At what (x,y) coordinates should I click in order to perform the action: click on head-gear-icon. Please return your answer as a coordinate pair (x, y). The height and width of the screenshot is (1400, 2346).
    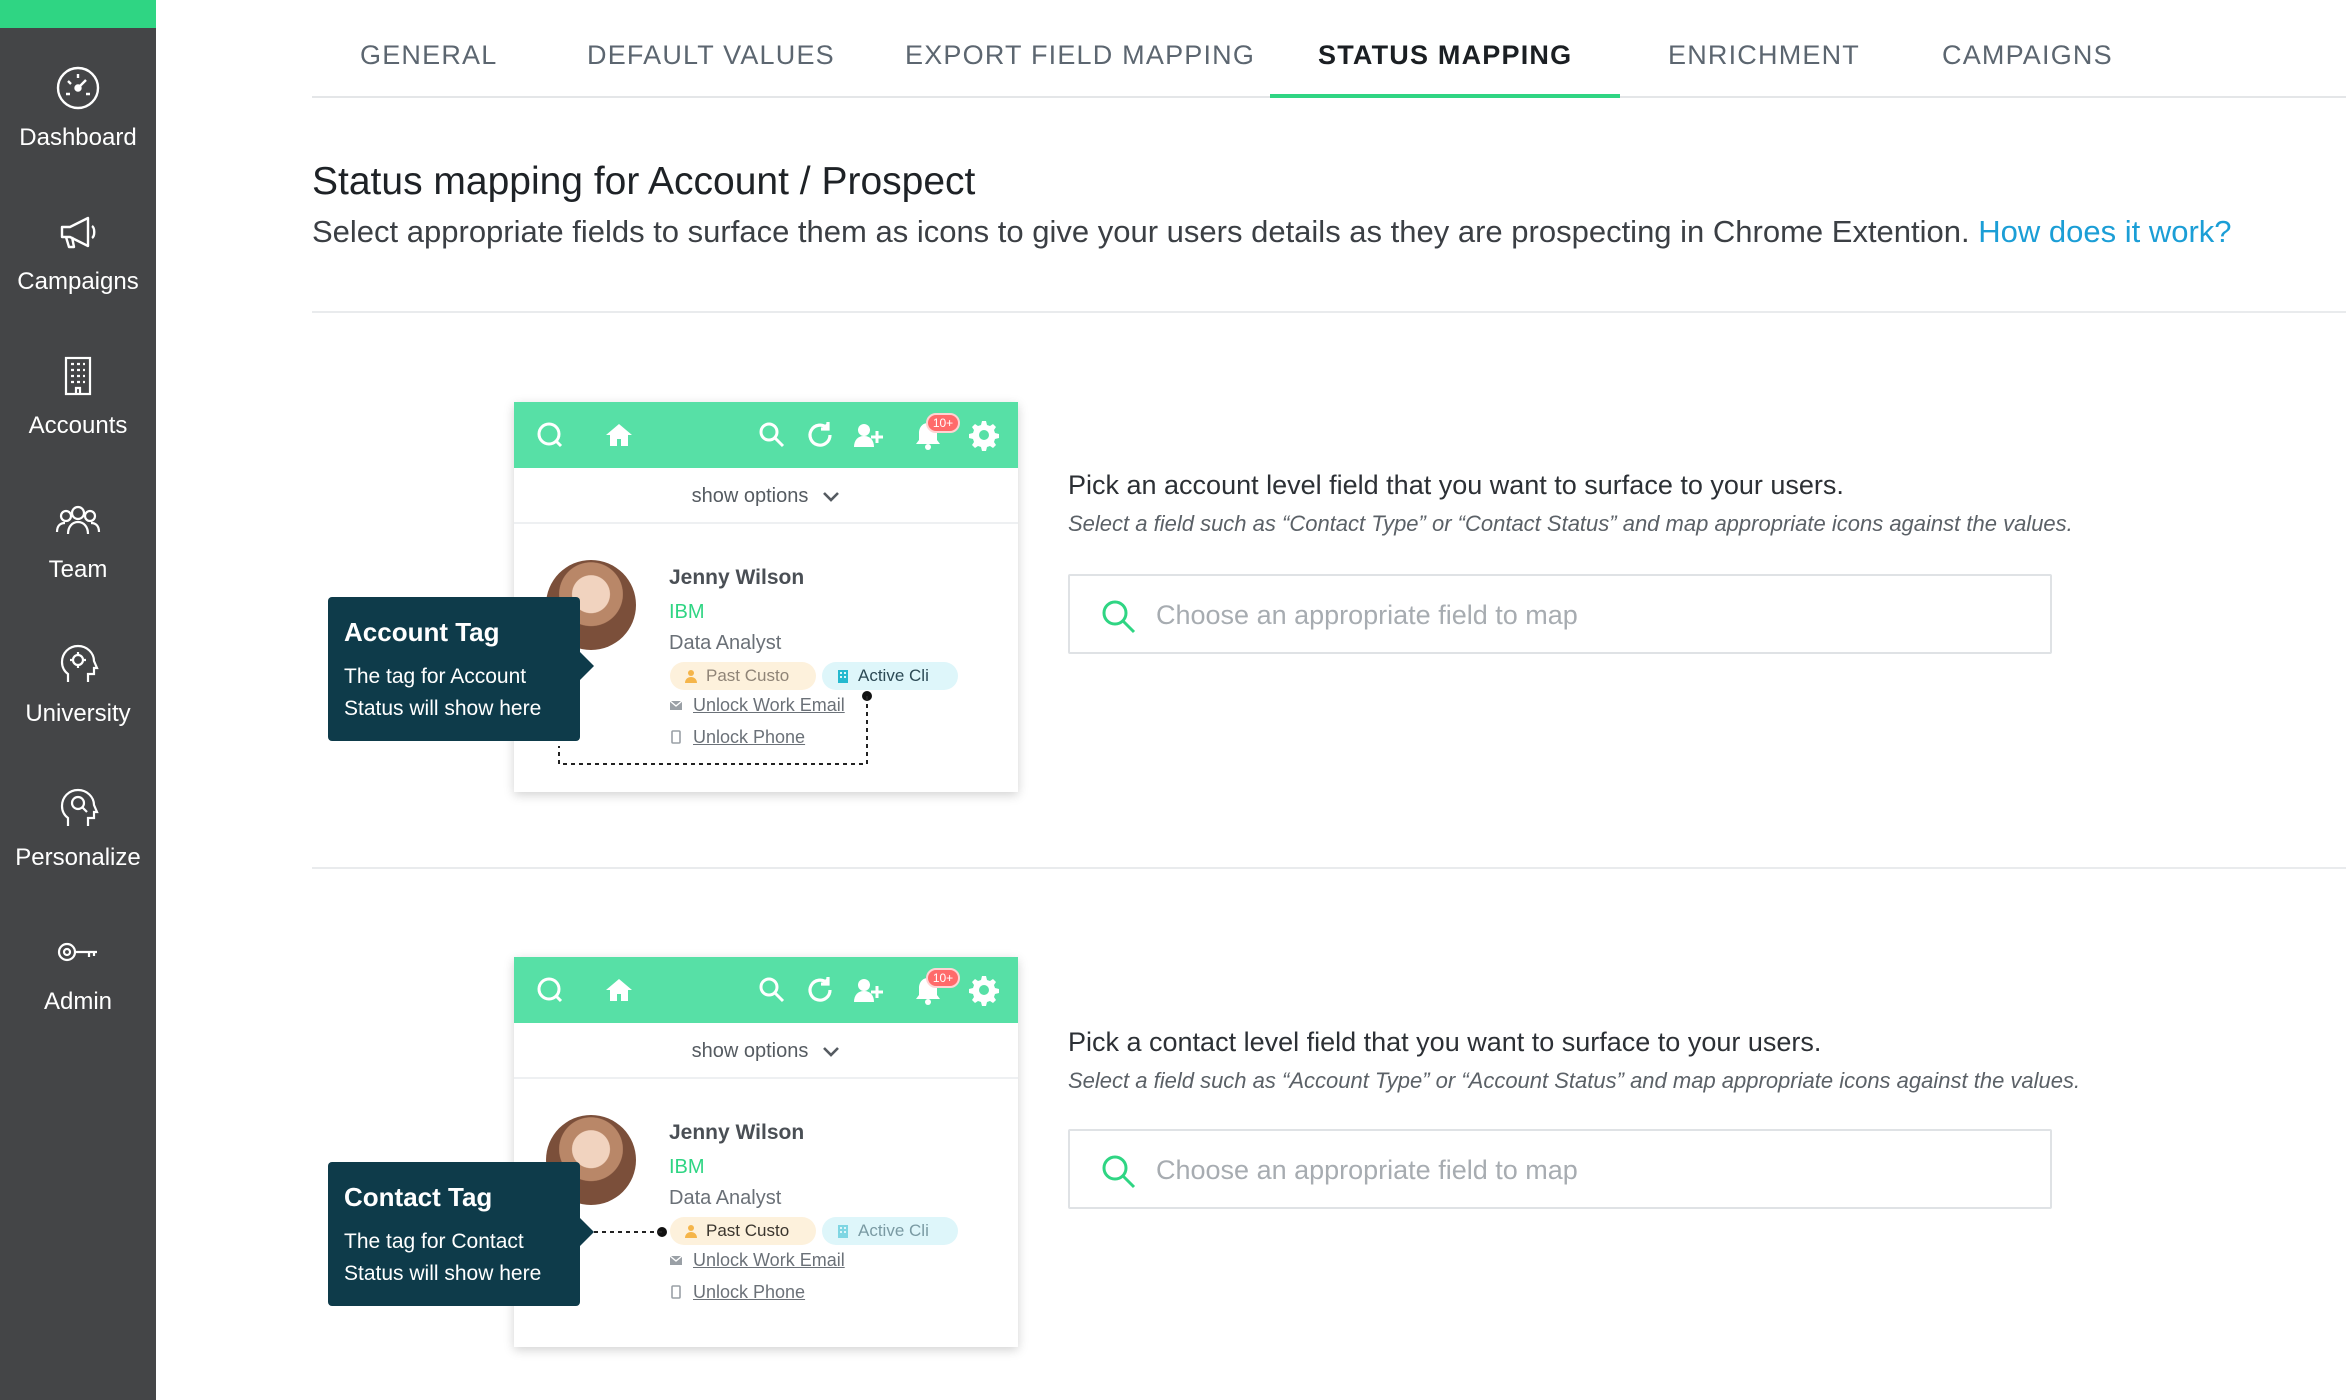
    Looking at the image, I should click on (79, 663).